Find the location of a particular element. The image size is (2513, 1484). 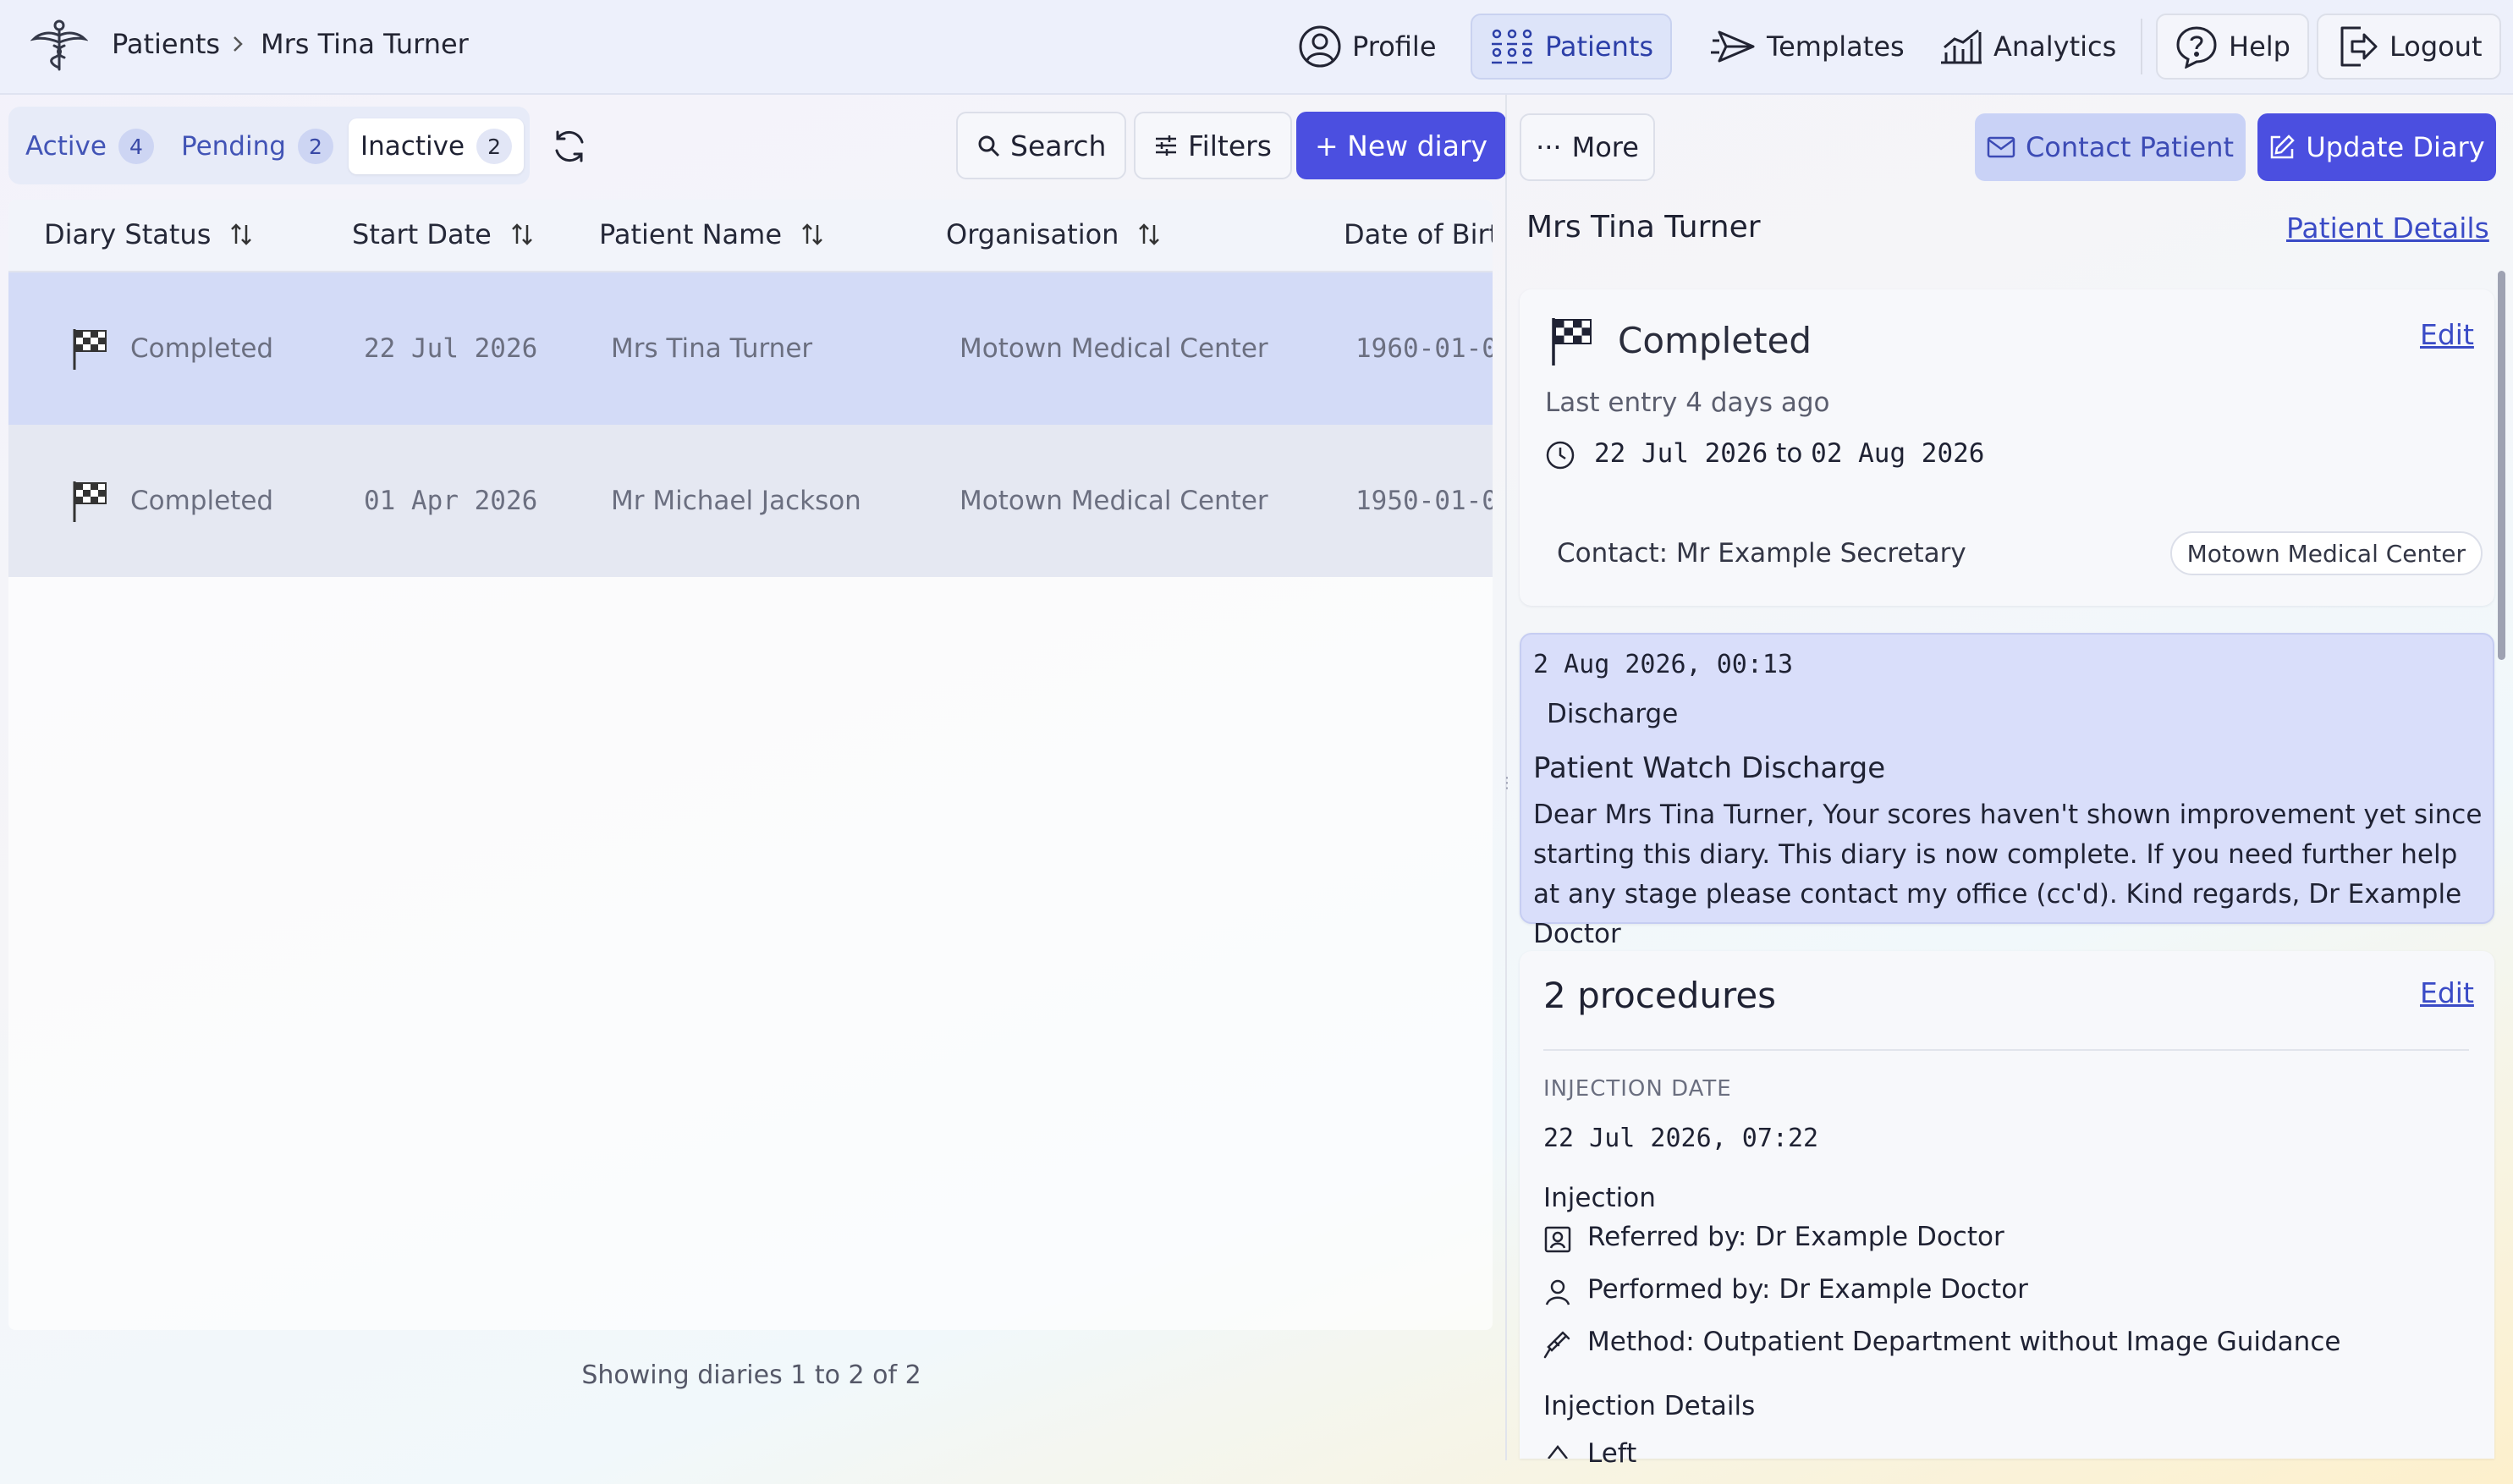

column-header-label: Patient Name is located at coordinates (691, 234).